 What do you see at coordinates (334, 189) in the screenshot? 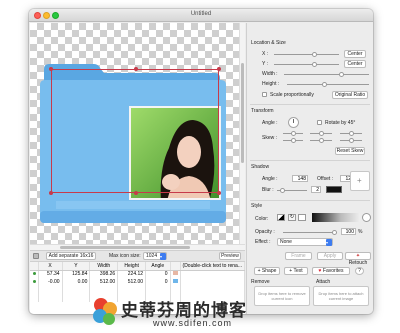
I see `shadow-color-well` at bounding box center [334, 189].